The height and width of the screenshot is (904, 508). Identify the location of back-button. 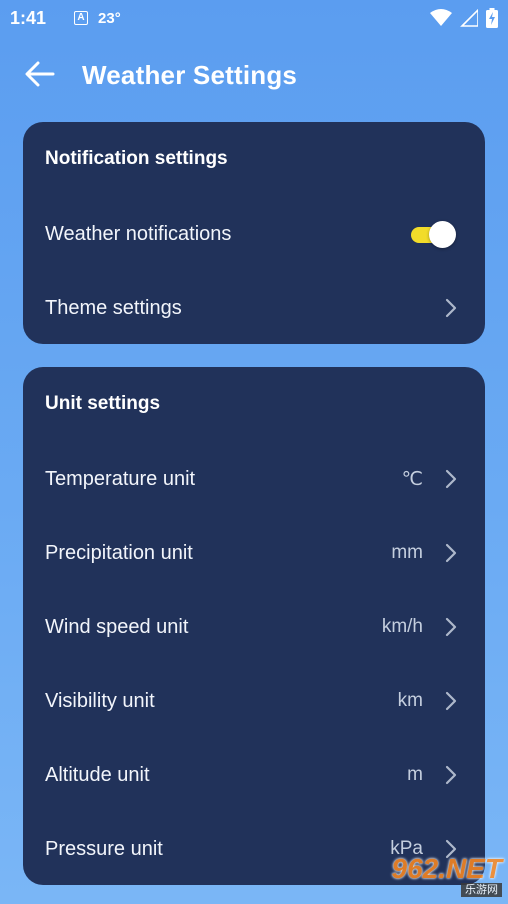
(40, 76).